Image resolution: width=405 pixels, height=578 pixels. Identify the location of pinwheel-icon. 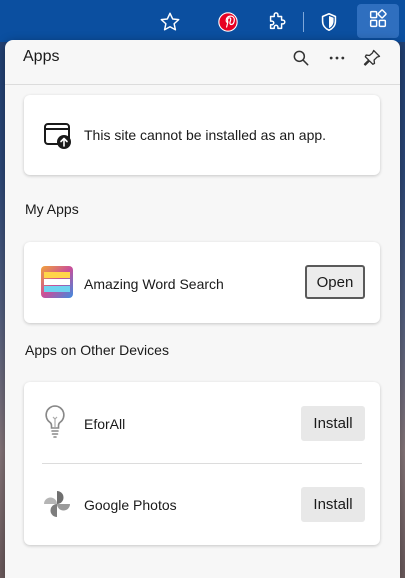
(57, 506).